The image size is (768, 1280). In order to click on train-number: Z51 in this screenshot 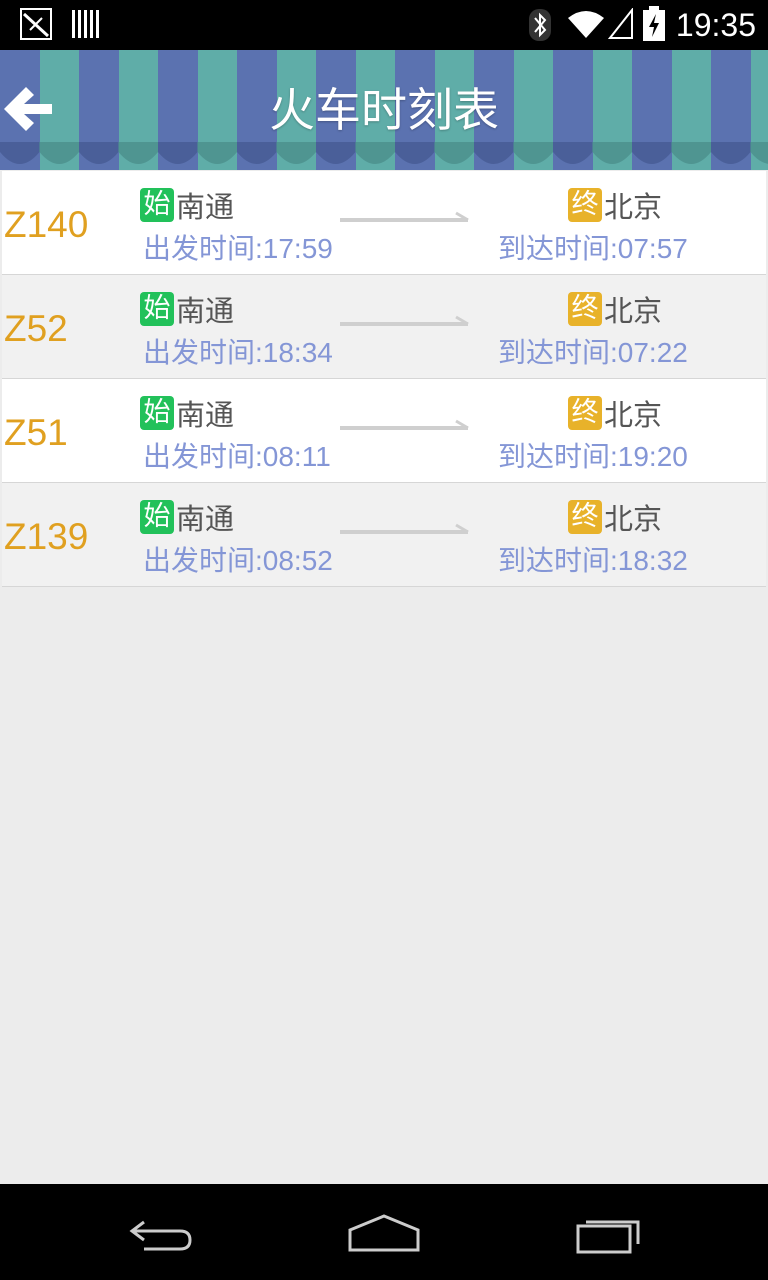, I will do `click(36, 432)`.